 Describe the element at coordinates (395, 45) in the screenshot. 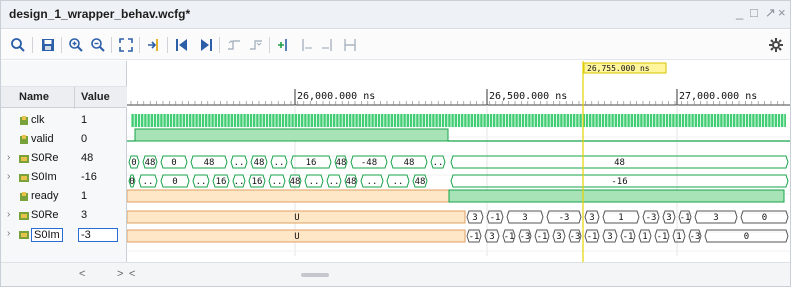

I see `toolbar` at that location.